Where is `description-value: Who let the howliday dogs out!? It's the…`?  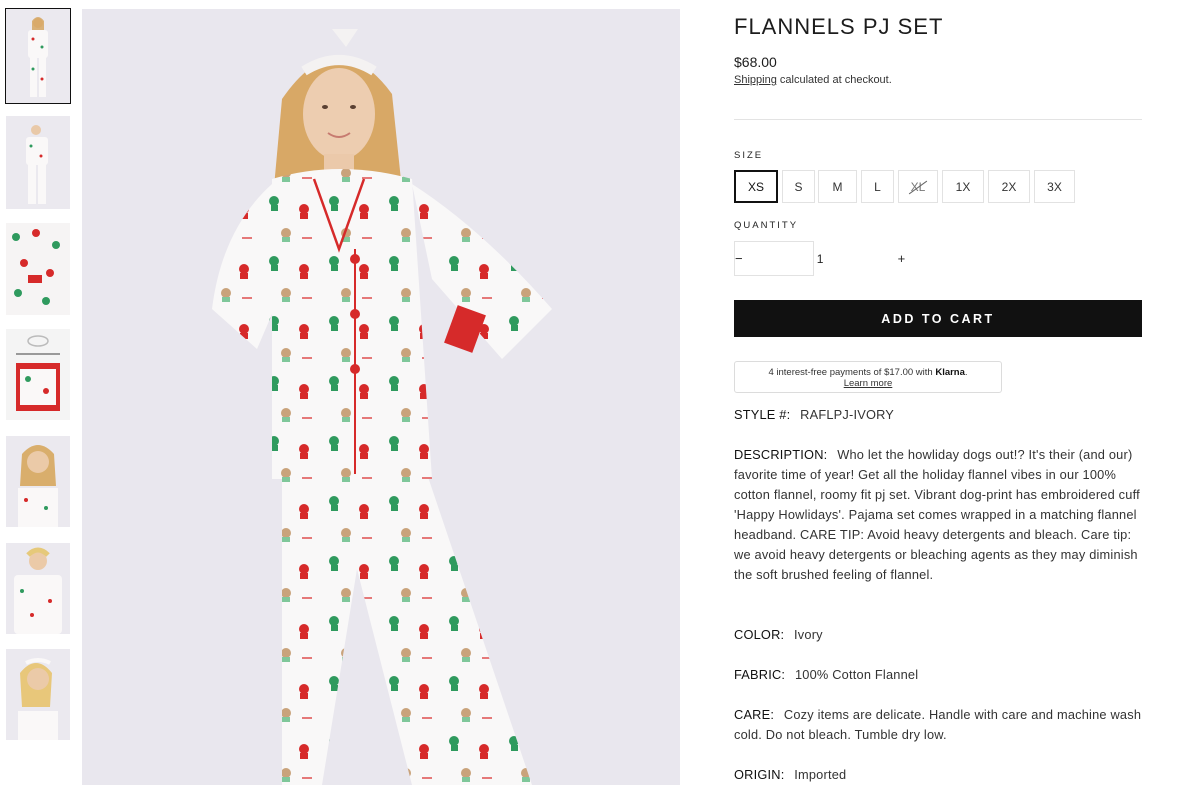 description-value: Who let the howliday dogs out!? It's the… is located at coordinates (937, 514).